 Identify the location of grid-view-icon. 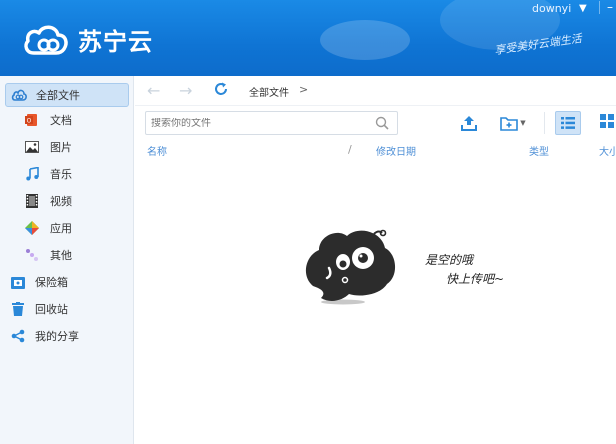
(607, 121).